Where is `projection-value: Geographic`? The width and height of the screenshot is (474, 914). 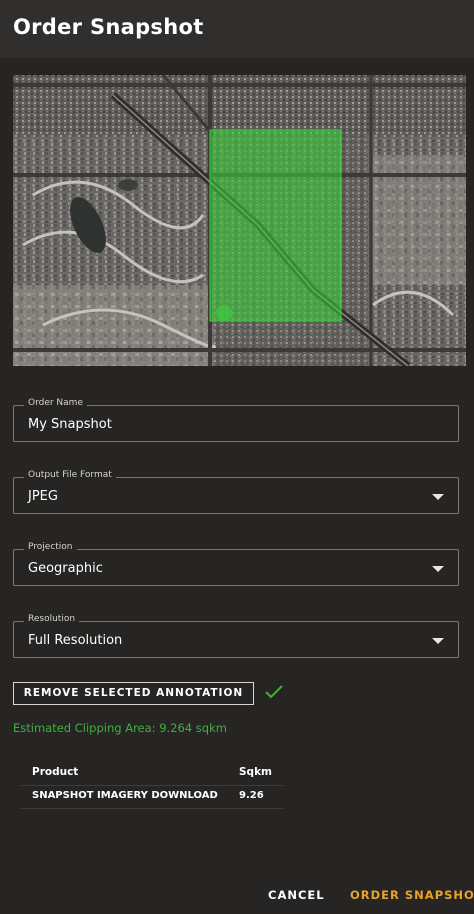 projection-value: Geographic is located at coordinates (65, 568).